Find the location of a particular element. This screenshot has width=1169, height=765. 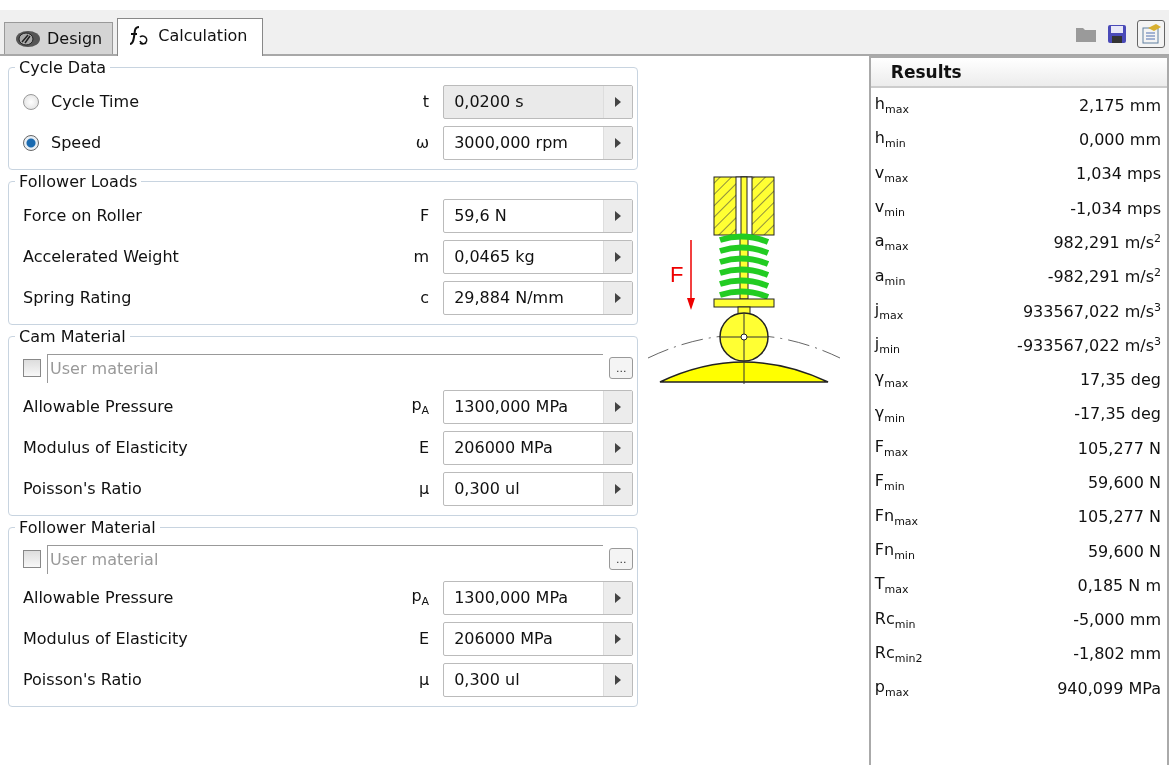

document-icon is located at coordinates (1151, 34).